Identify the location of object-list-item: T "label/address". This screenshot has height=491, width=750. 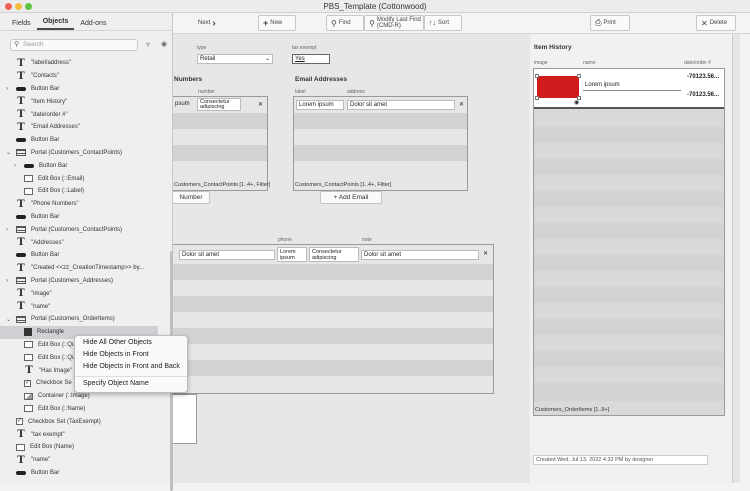
(79, 63).